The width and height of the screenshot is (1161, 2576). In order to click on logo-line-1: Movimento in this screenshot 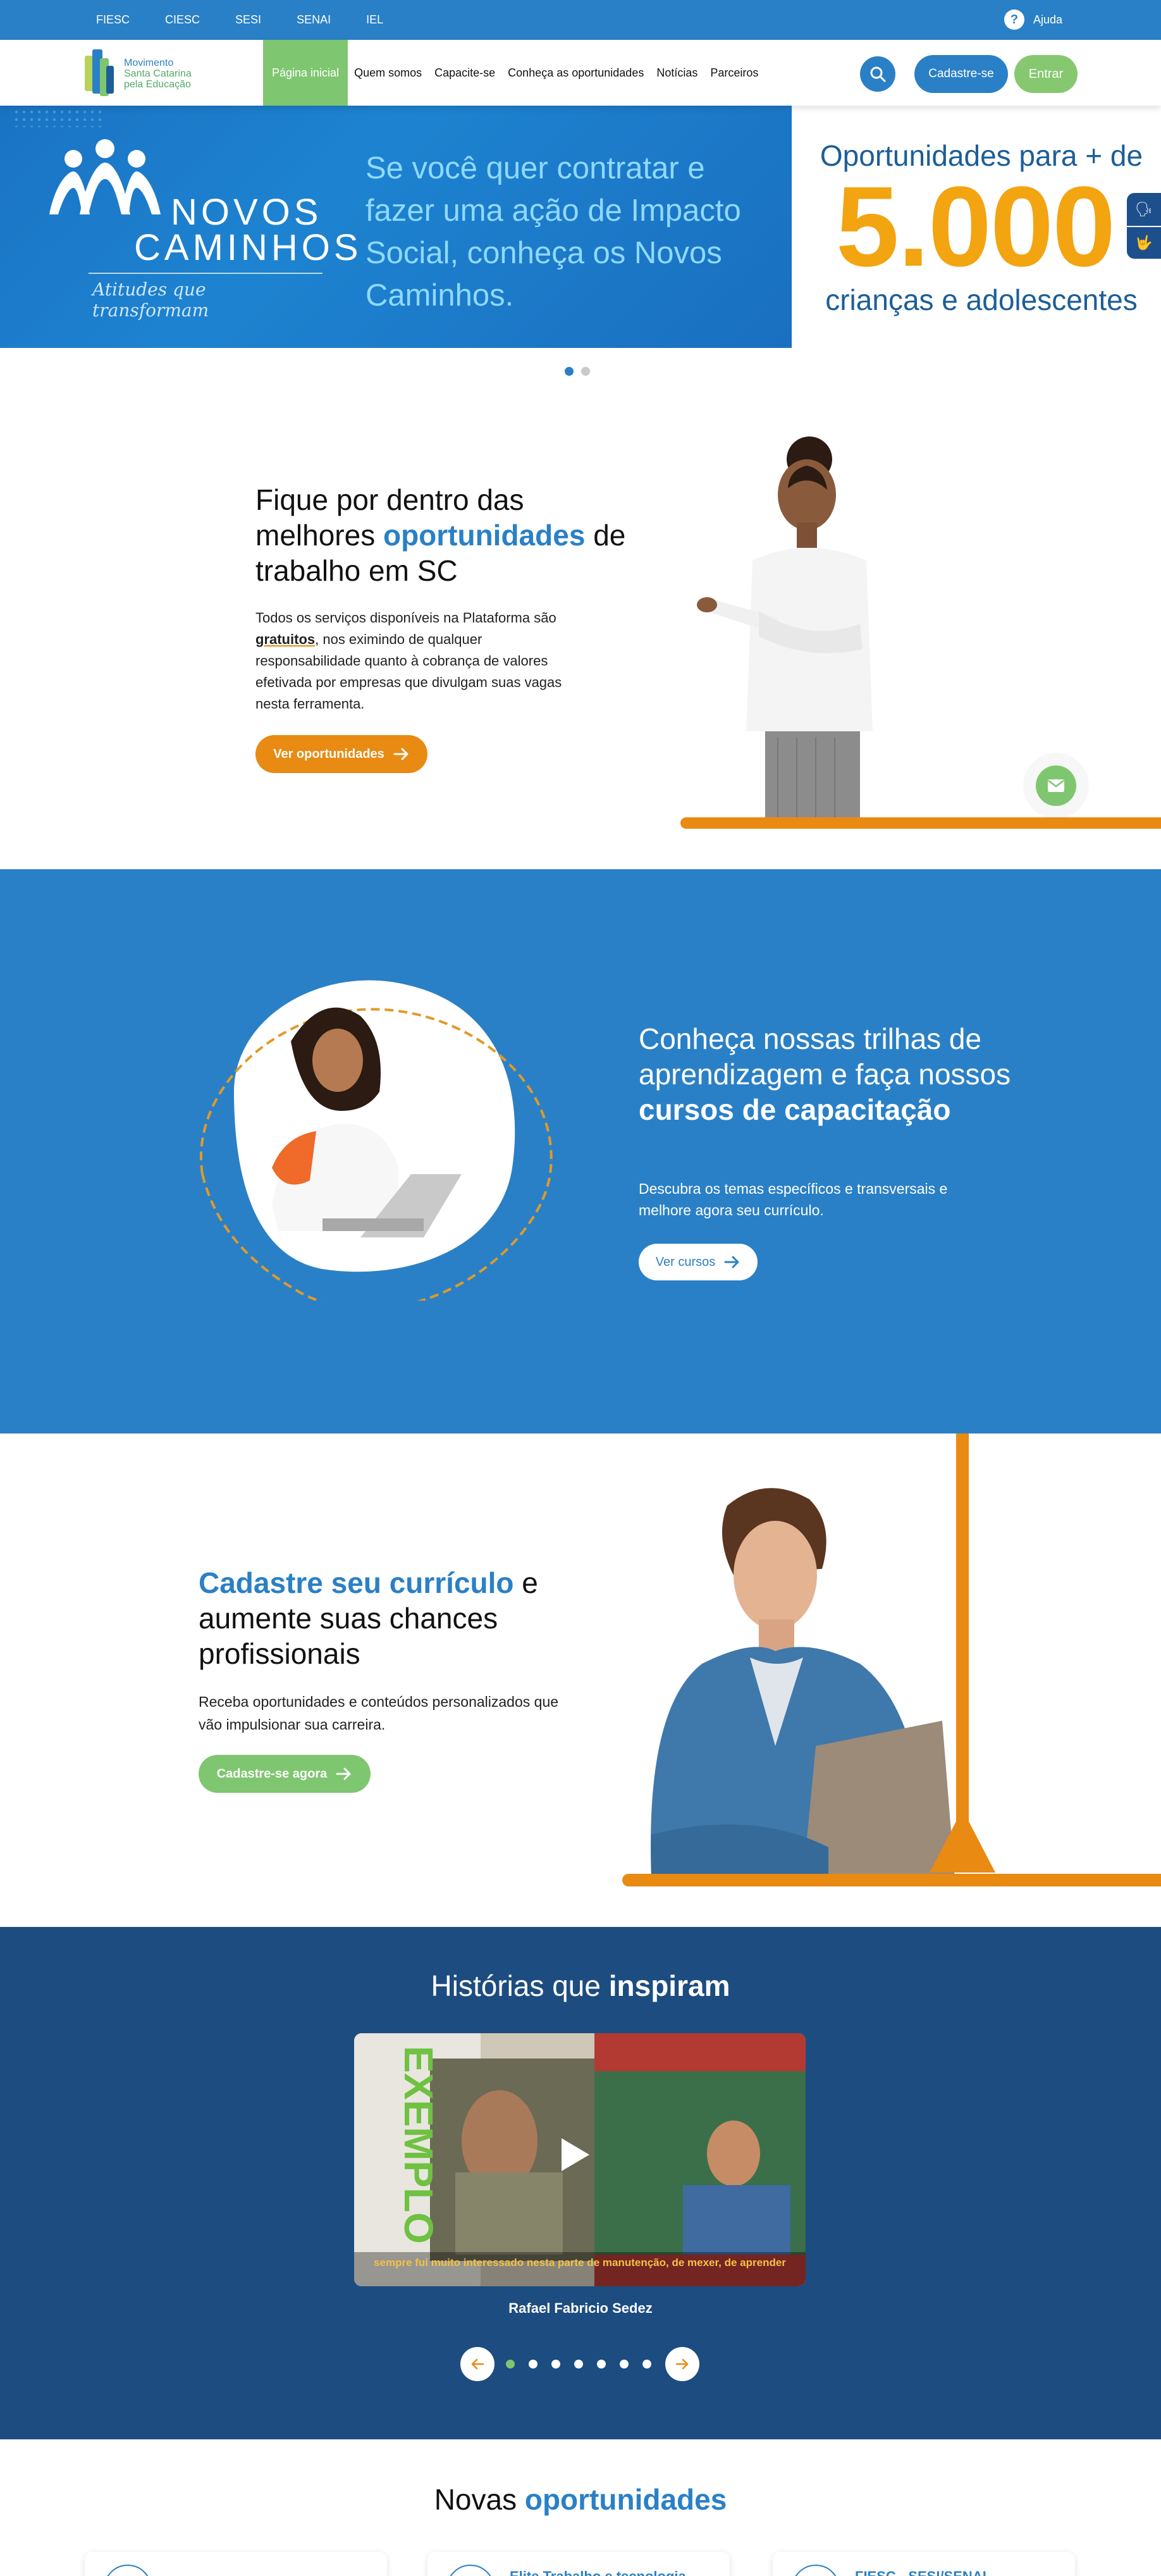, I will do `click(149, 63)`.